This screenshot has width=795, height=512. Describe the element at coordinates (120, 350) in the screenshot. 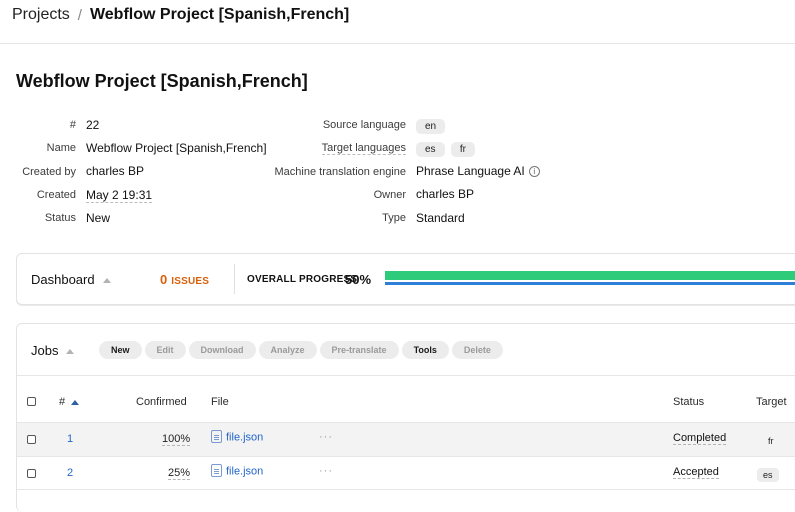

I see `new-button: New` at that location.